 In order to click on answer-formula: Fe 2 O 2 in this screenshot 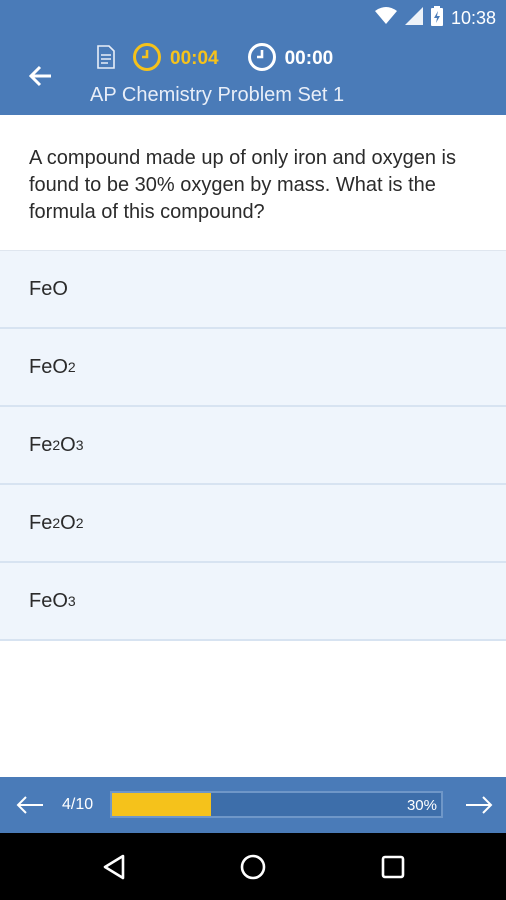, I will do `click(56, 523)`.